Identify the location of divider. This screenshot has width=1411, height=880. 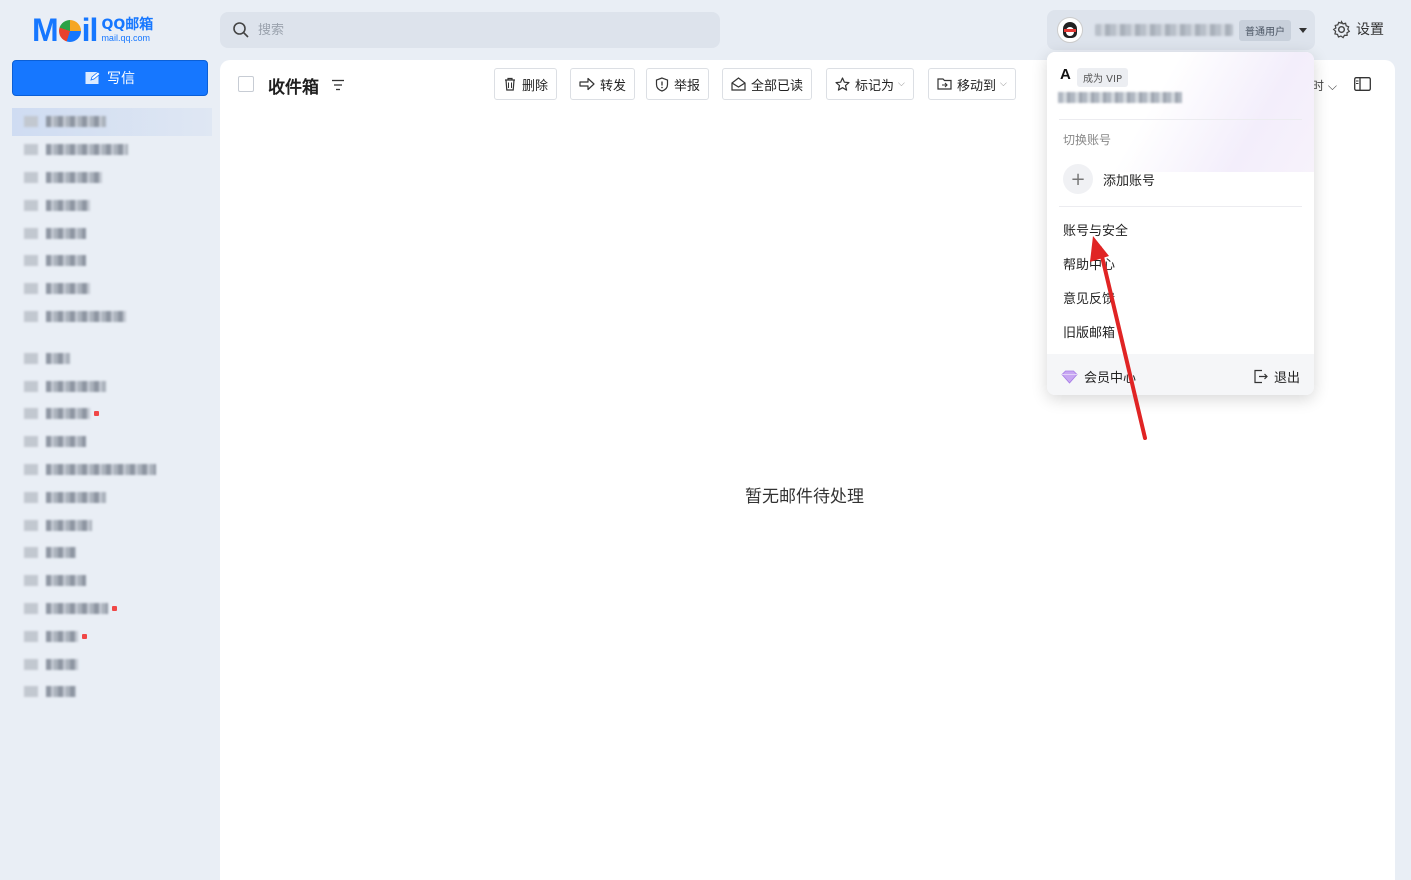
(1180, 206).